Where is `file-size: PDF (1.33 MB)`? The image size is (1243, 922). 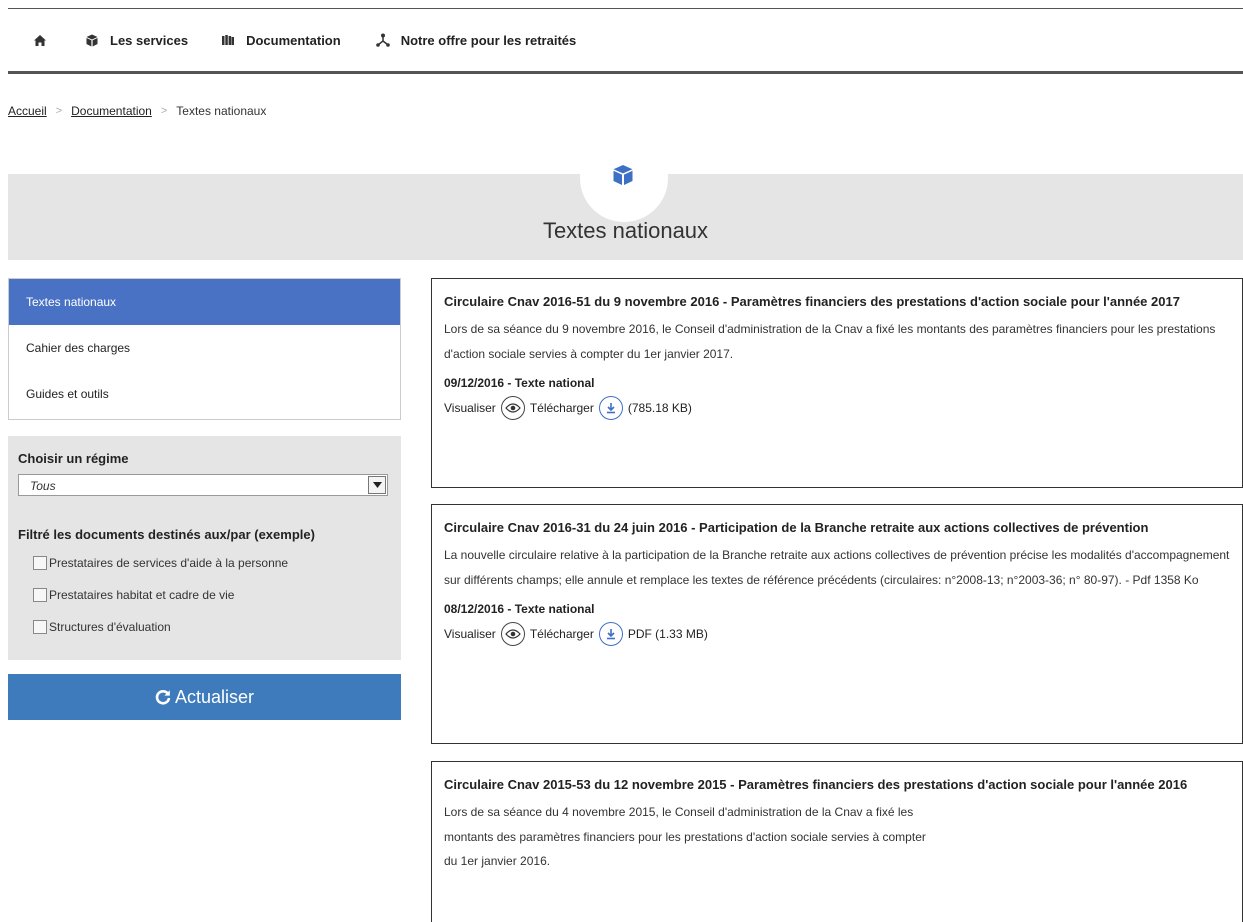 file-size: PDF (1.33 MB) is located at coordinates (667, 634).